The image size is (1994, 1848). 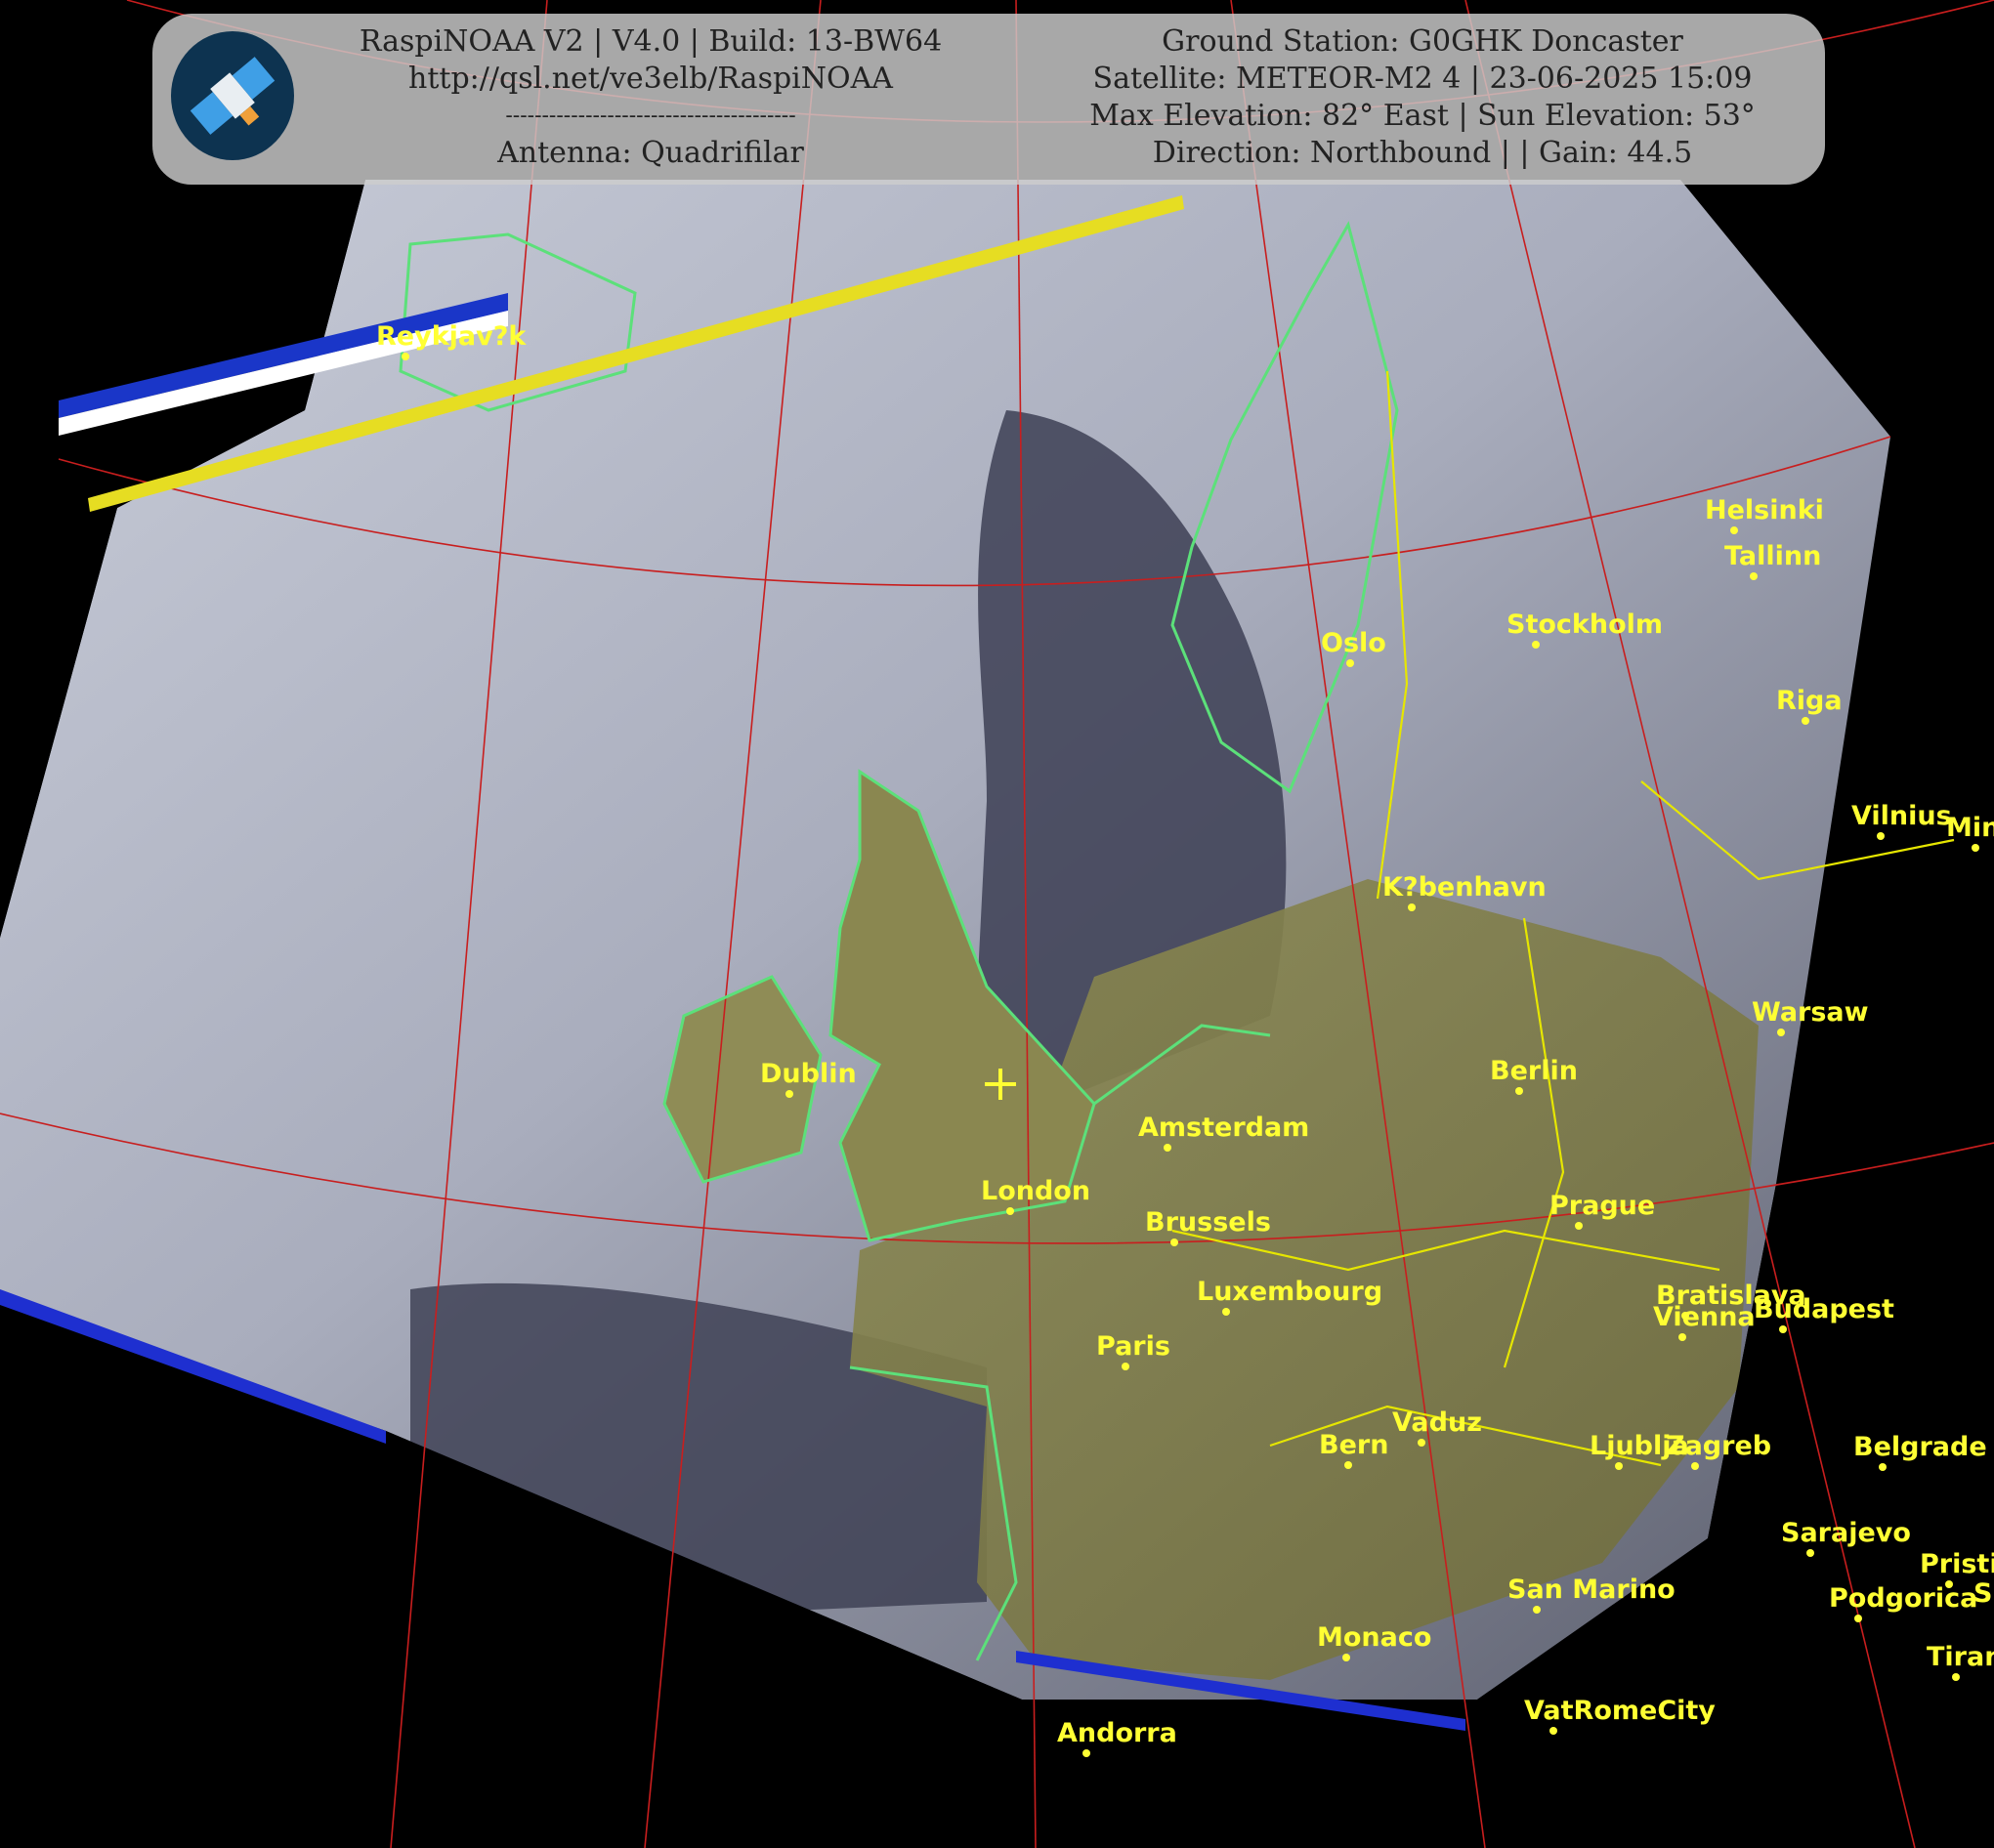 What do you see at coordinates (650, 153) in the screenshot?
I see `header-left-line-4: Antenna: Quadrifilar` at bounding box center [650, 153].